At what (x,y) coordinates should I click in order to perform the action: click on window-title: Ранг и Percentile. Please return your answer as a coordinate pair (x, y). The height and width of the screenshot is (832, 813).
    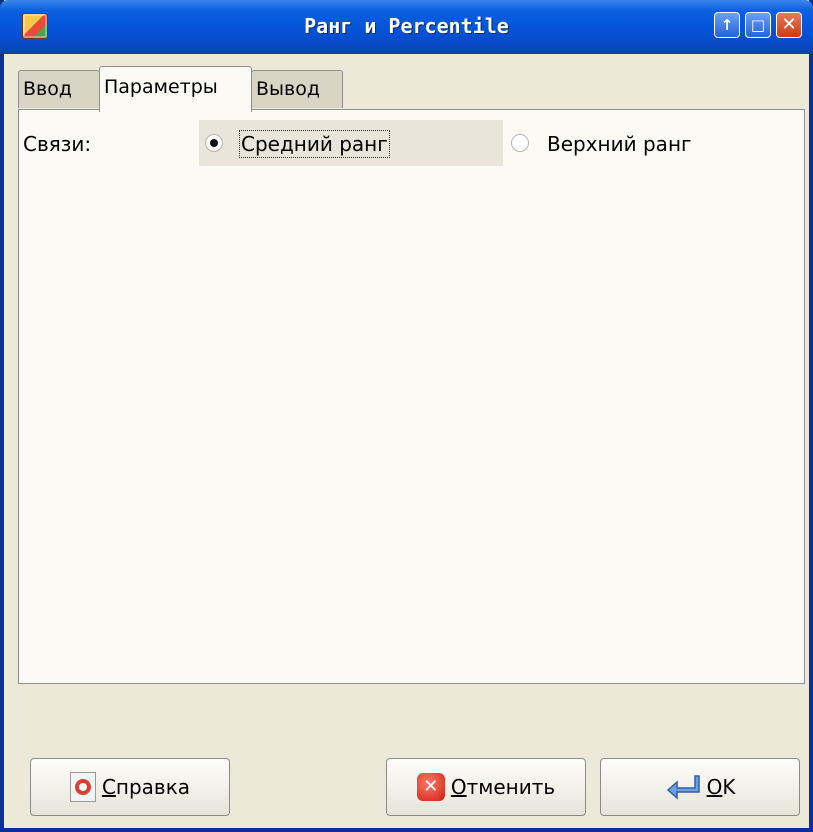
    Looking at the image, I should click on (406, 26).